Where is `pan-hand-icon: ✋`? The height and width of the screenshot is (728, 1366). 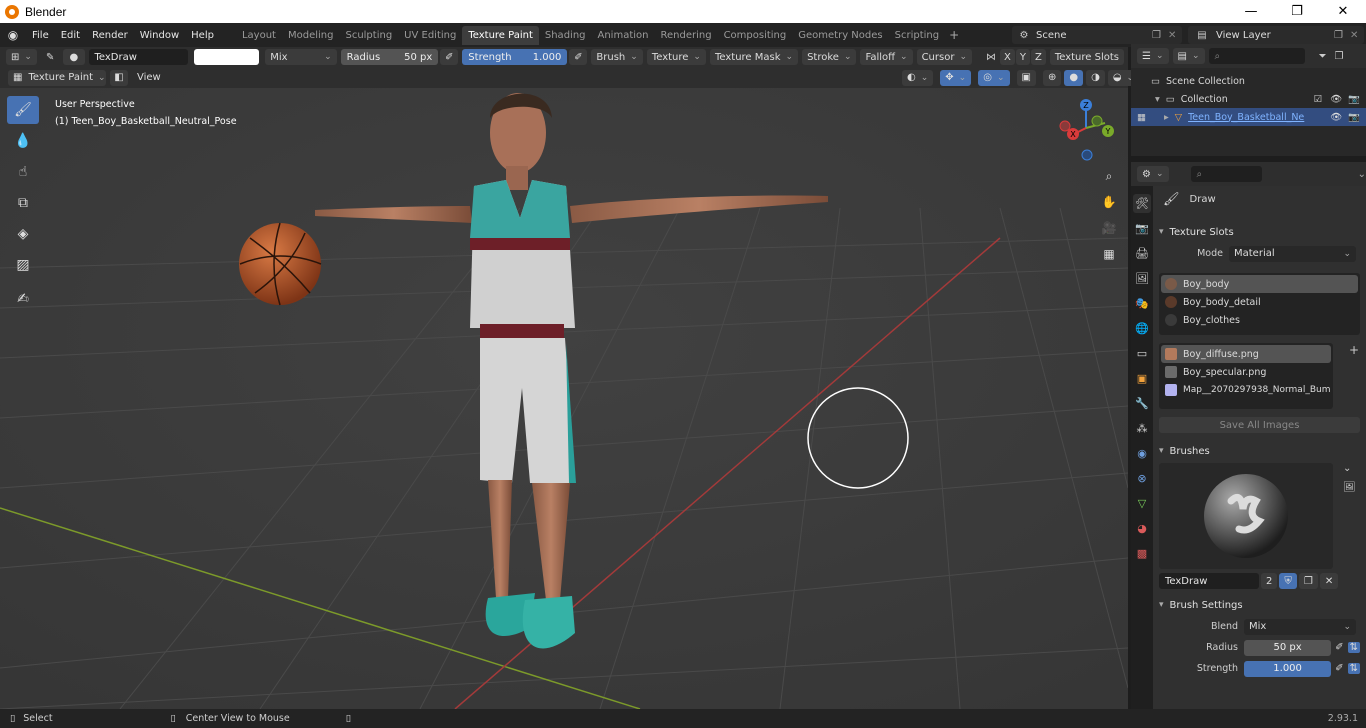 pan-hand-icon: ✋ is located at coordinates (1109, 202).